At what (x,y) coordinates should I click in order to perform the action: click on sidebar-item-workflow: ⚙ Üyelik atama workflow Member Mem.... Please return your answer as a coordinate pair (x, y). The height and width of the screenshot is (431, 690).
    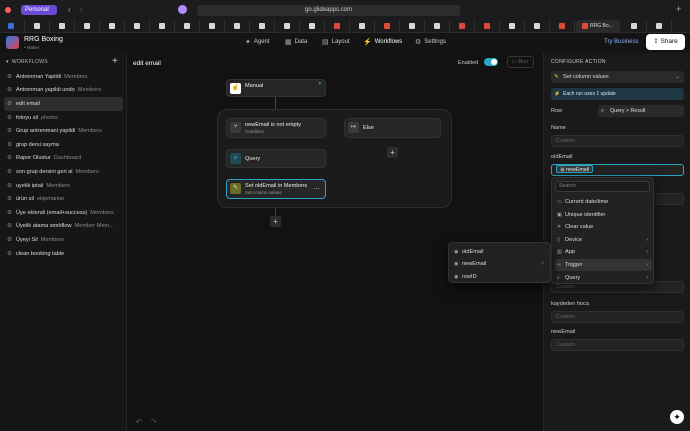
    Looking at the image, I should click on (63, 227).